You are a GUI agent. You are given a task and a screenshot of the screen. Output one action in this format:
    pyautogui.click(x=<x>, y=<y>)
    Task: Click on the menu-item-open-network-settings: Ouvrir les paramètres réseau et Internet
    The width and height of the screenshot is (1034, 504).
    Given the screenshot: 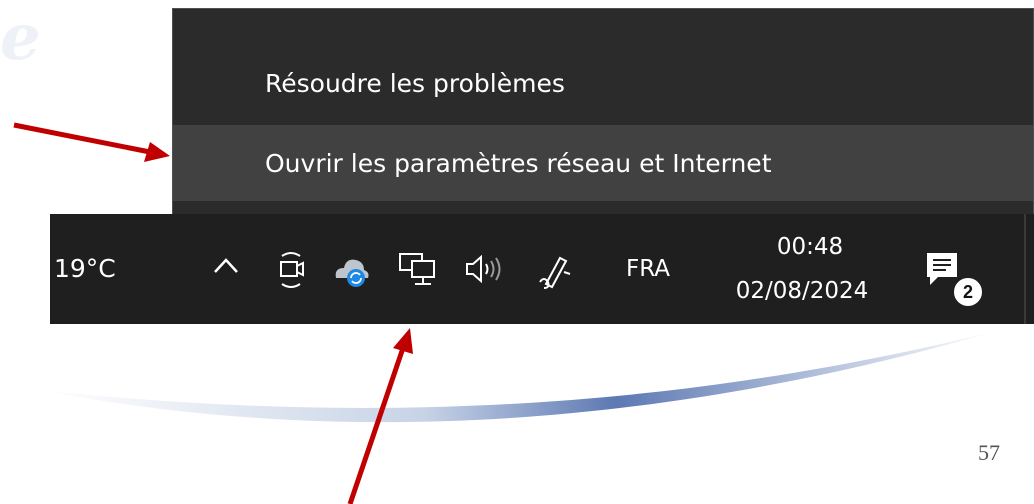 What is the action you would take?
    pyautogui.click(x=603, y=163)
    